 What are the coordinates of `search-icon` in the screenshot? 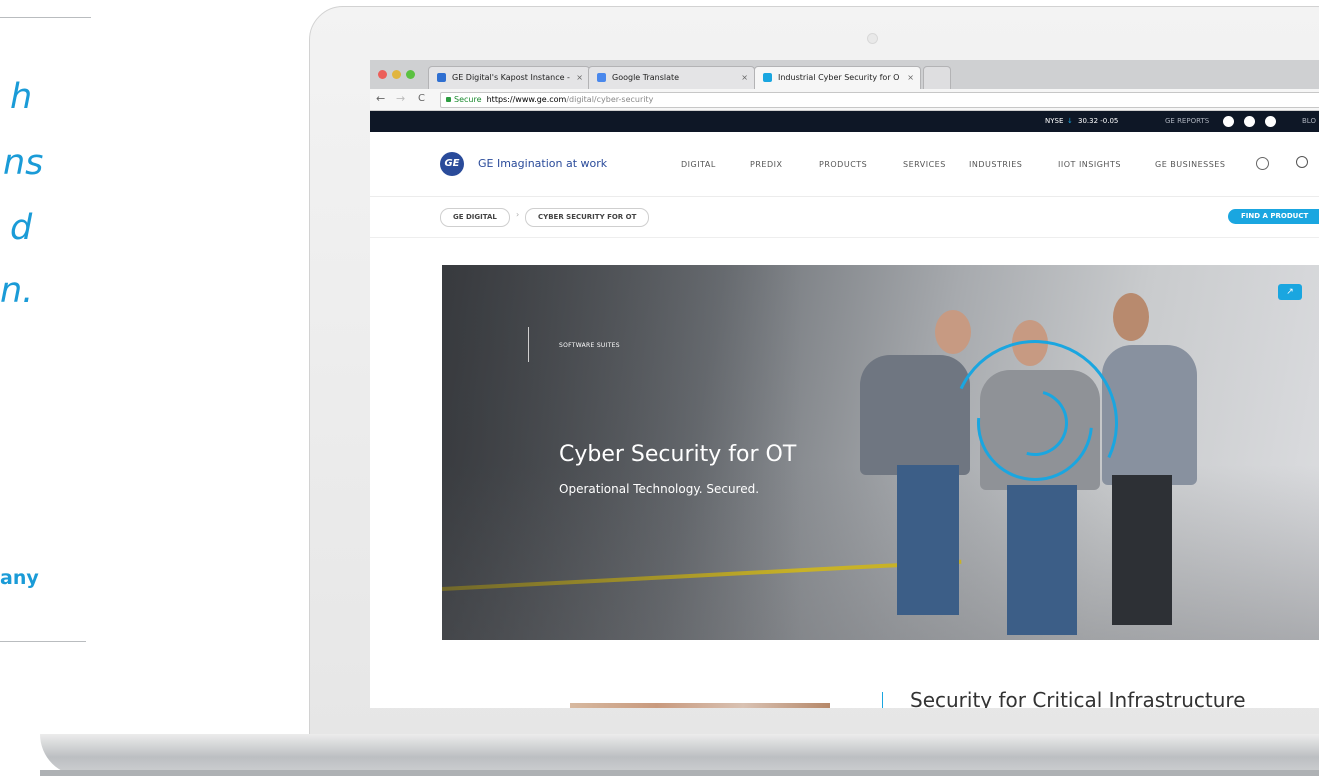 It's located at (1302, 162).